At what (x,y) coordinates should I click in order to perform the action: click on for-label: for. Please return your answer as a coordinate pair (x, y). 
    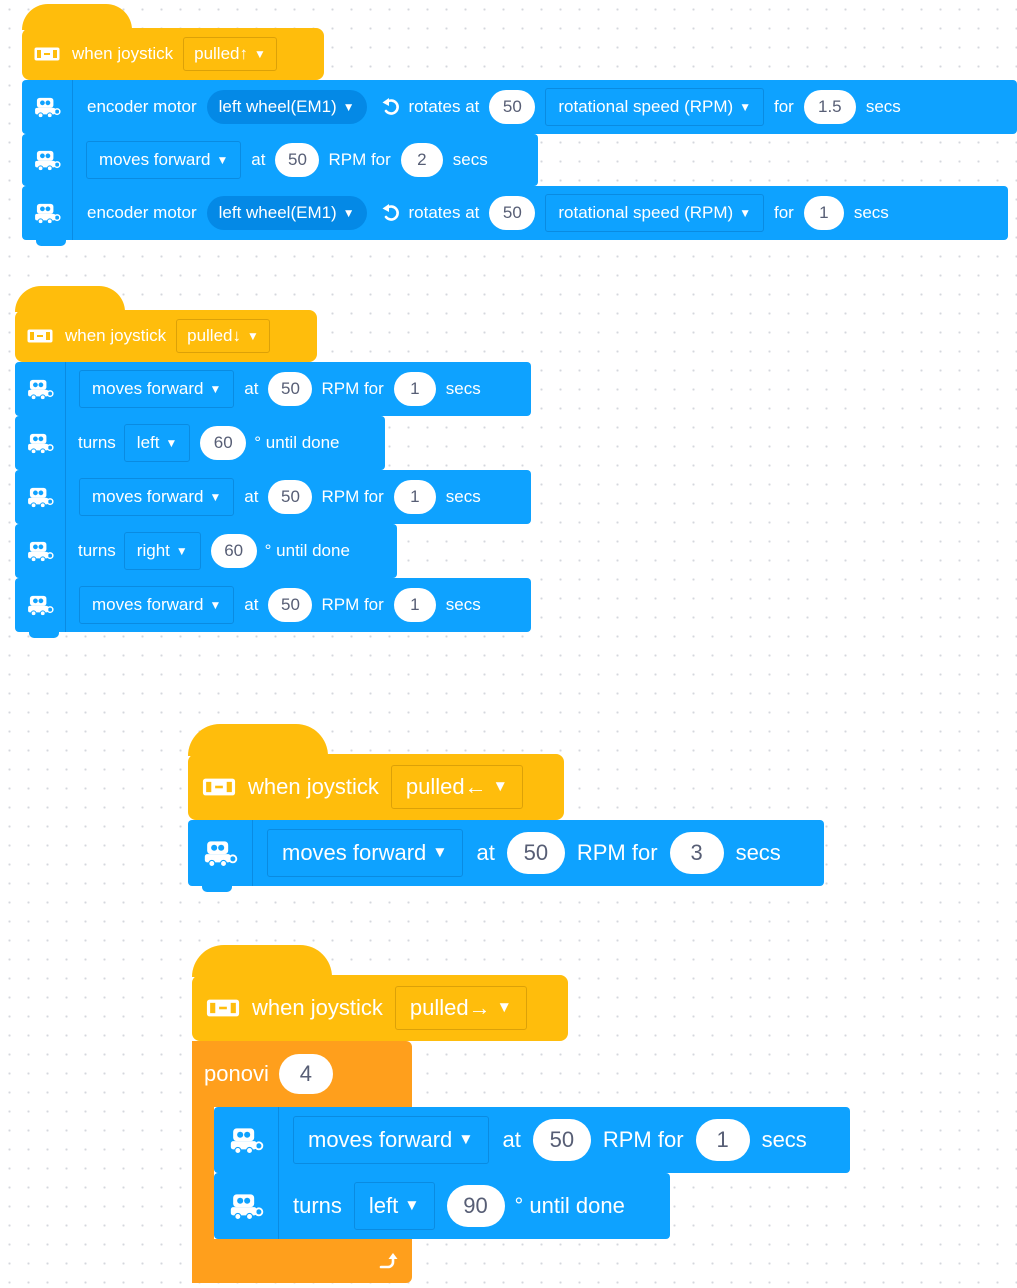
    Looking at the image, I should click on (783, 106).